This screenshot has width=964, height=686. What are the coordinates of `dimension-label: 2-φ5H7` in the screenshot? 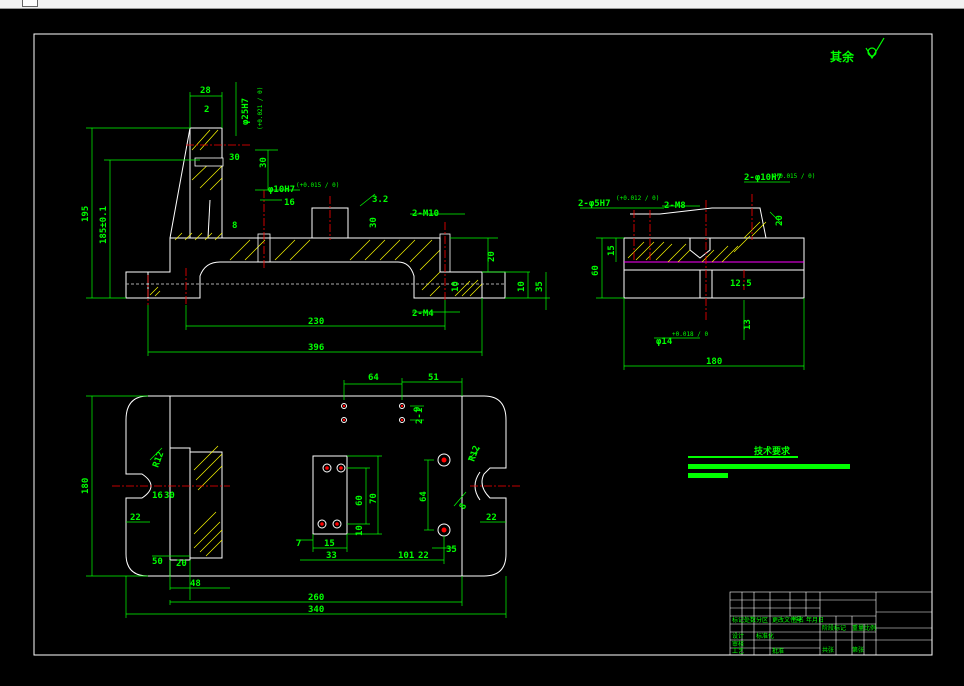 It's located at (594, 204).